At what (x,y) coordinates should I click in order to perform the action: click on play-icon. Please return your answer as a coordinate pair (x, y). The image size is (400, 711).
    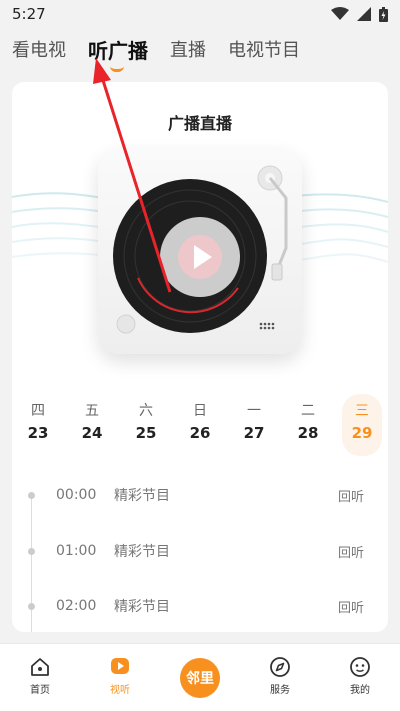
    Looking at the image, I should click on (200, 257).